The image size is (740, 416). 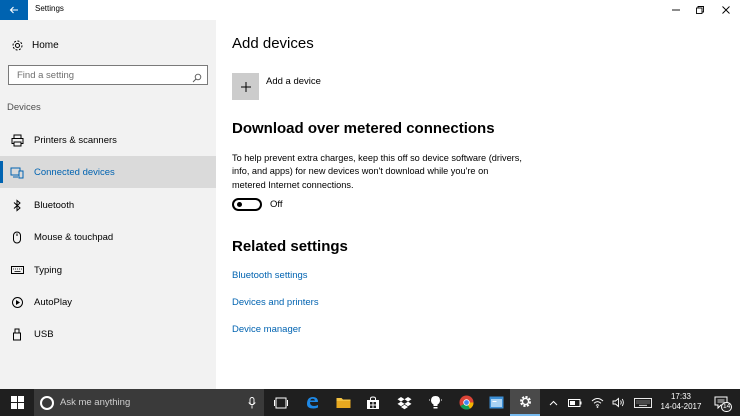 I want to click on mouse-icon, so click(x=17, y=237).